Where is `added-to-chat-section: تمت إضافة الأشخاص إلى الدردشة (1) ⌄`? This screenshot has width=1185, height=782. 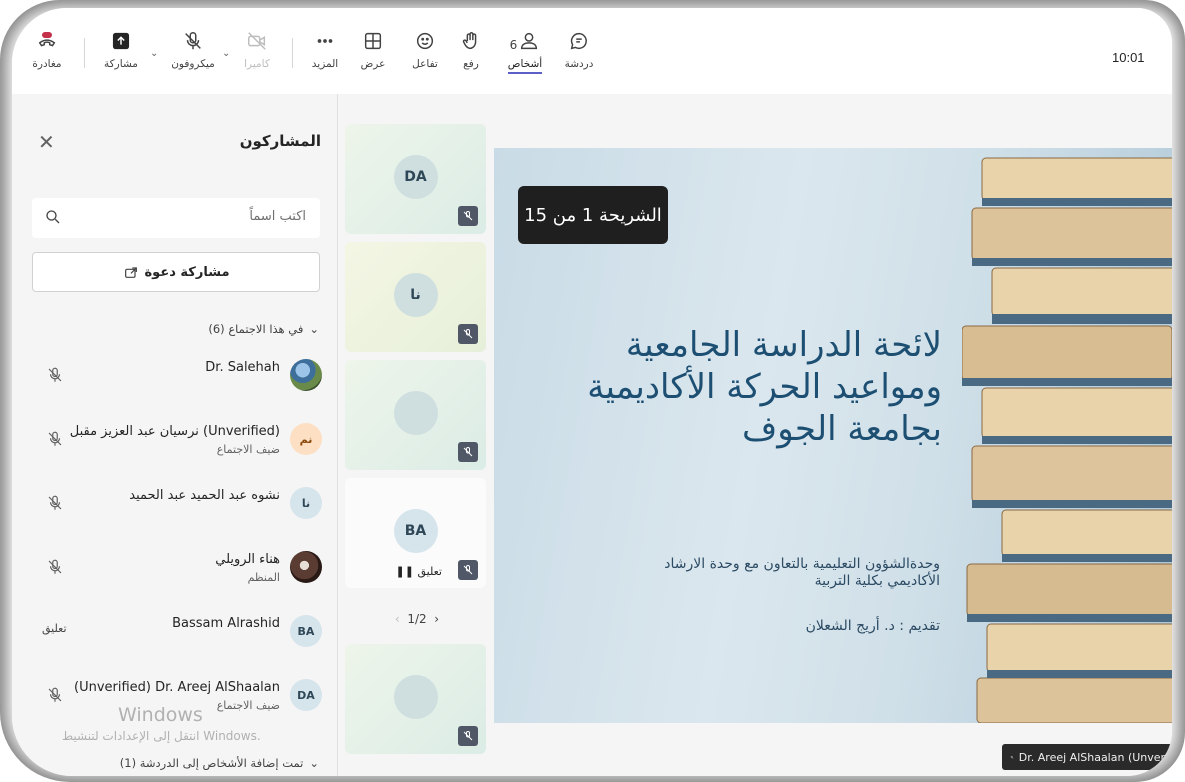
added-to-chat-section: تمت إضافة الأشخاص إلى الدردشة (1) ⌄ is located at coordinates (219, 763).